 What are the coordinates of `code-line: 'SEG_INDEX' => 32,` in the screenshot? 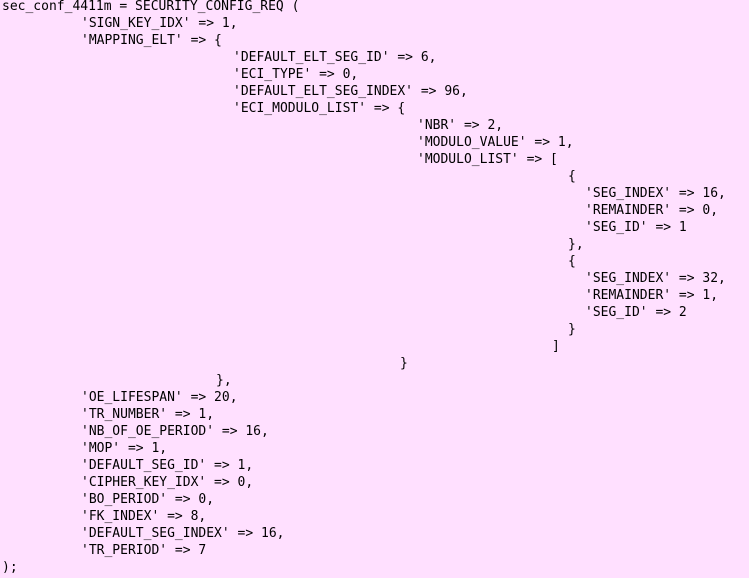 It's located at (655, 278).